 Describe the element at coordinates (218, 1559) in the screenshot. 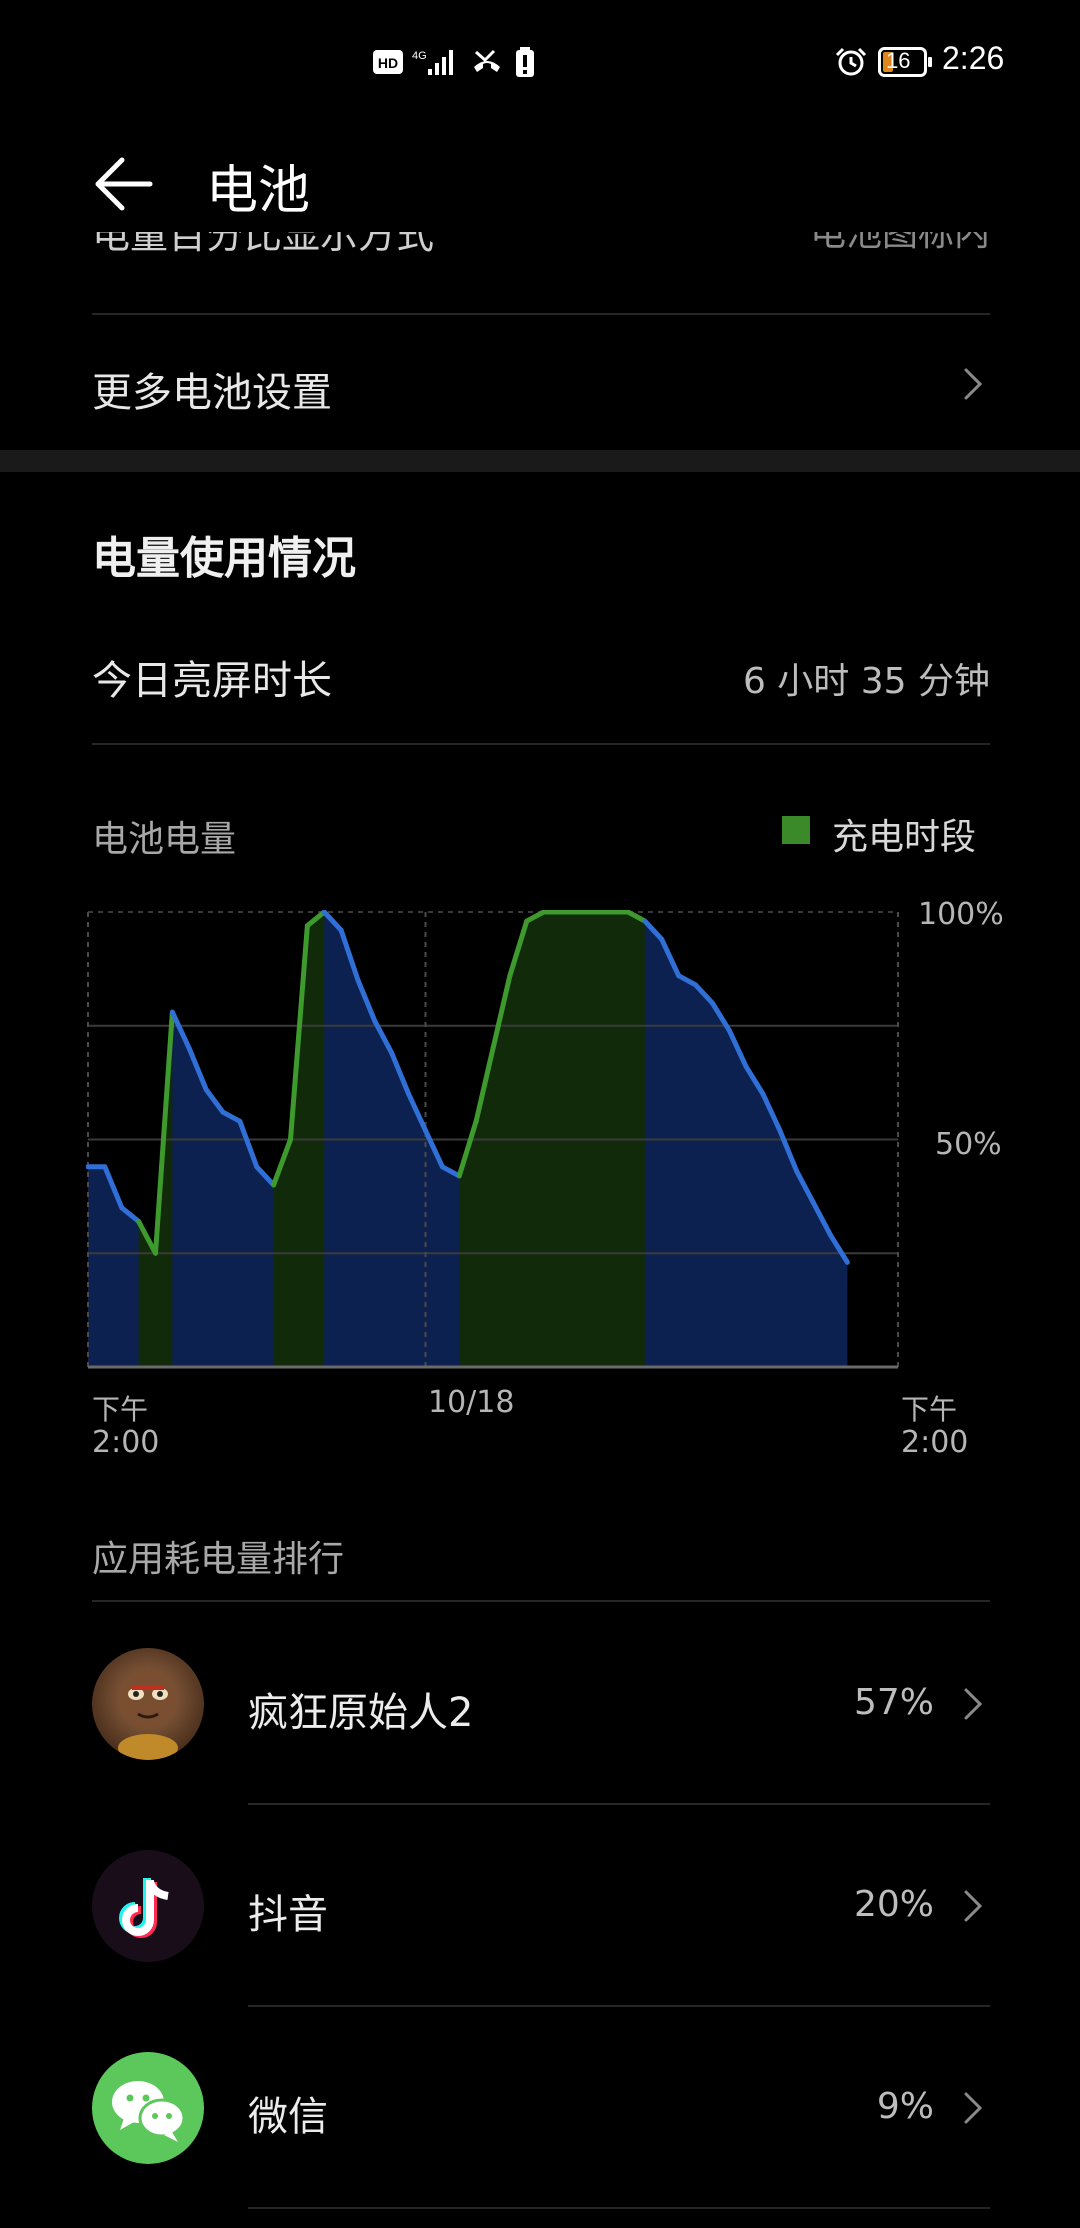

I see `ranking-title: 应用耗电量排行` at that location.